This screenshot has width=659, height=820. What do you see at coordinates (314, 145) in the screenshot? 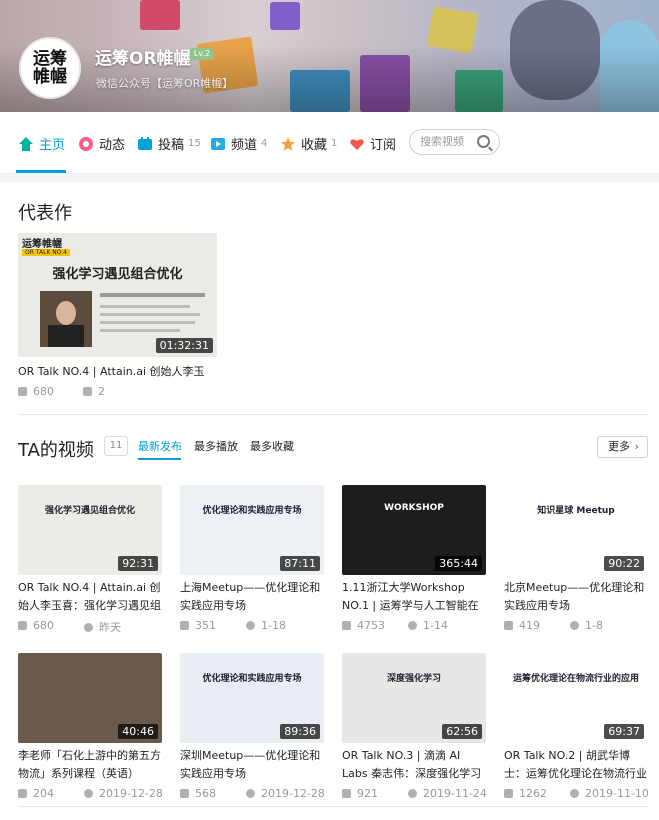
I see `tab-favorite-label: 收藏` at bounding box center [314, 145].